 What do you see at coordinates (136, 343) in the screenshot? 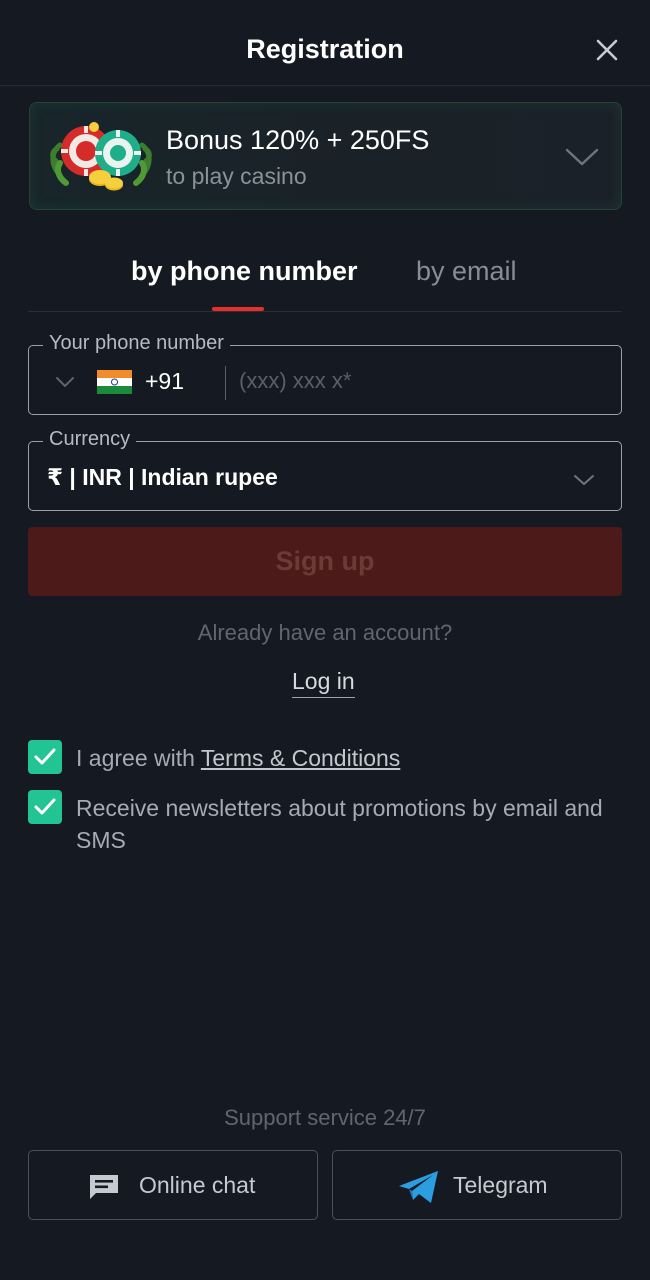
I see `phone-number-legend: Your phone number` at bounding box center [136, 343].